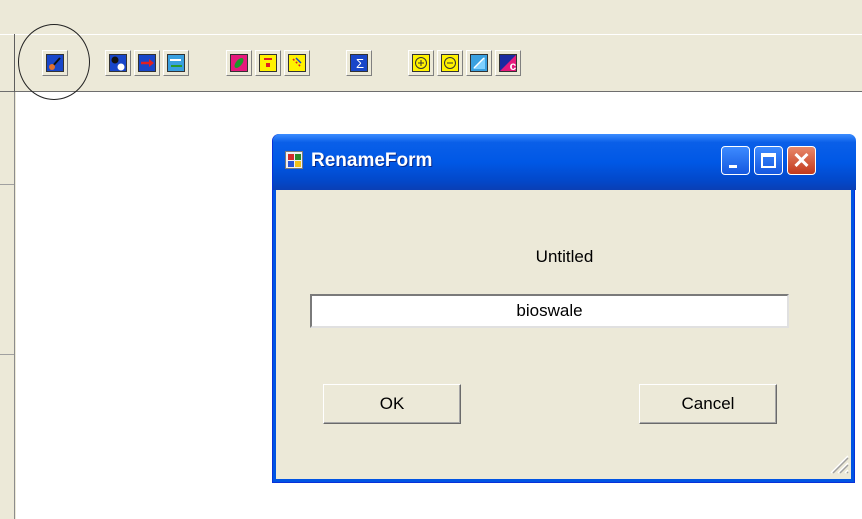  I want to click on highlight-circle, so click(54, 62).